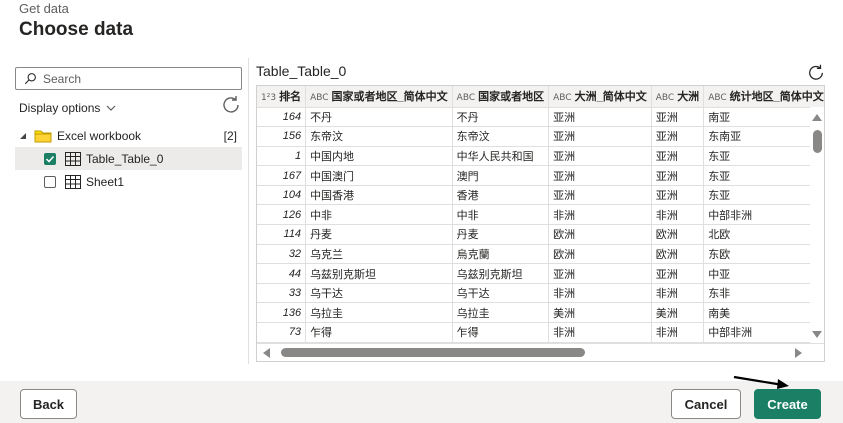 The width and height of the screenshot is (843, 423). Describe the element at coordinates (282, 273) in the screenshot. I see `table-cell: 44` at that location.